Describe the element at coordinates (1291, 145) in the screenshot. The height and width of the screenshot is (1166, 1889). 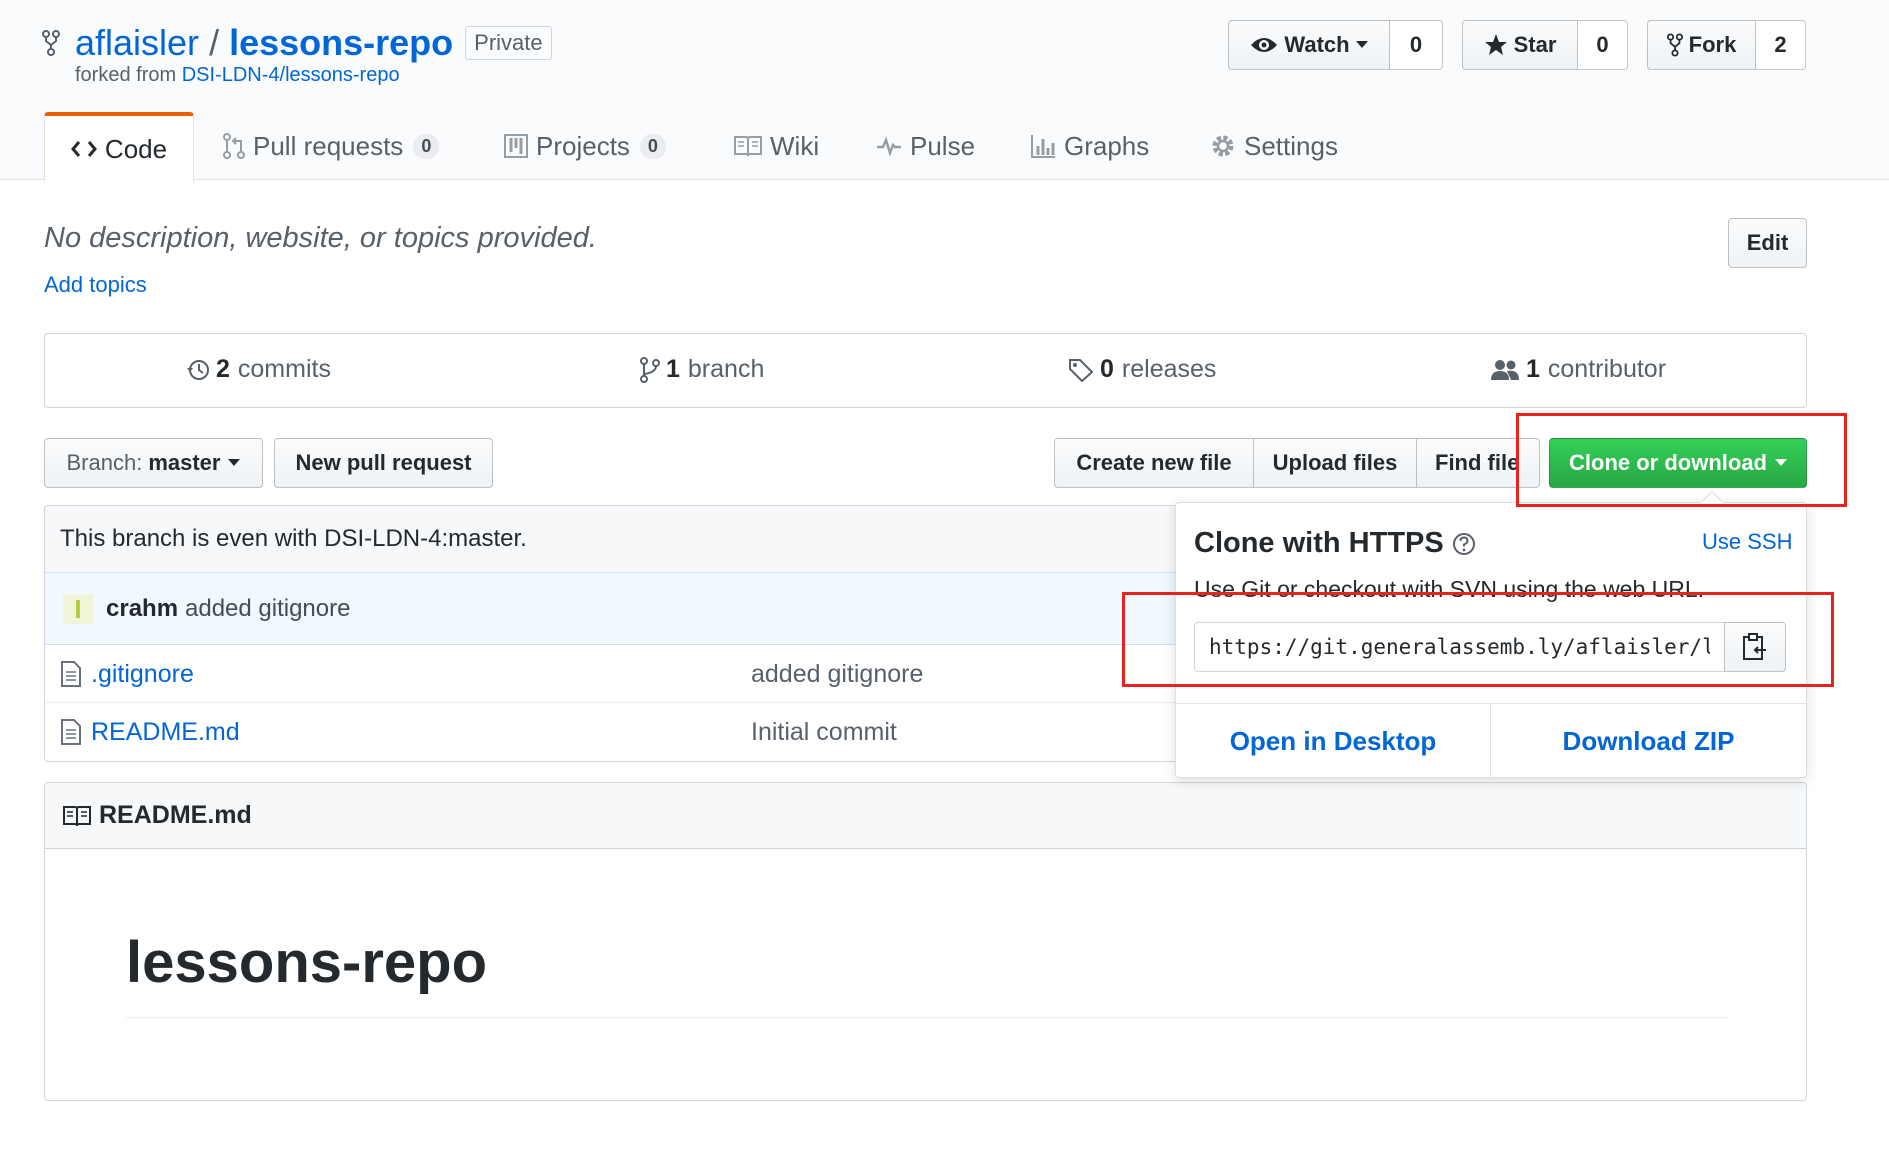
I see `tab-settings-label: Settings` at that location.